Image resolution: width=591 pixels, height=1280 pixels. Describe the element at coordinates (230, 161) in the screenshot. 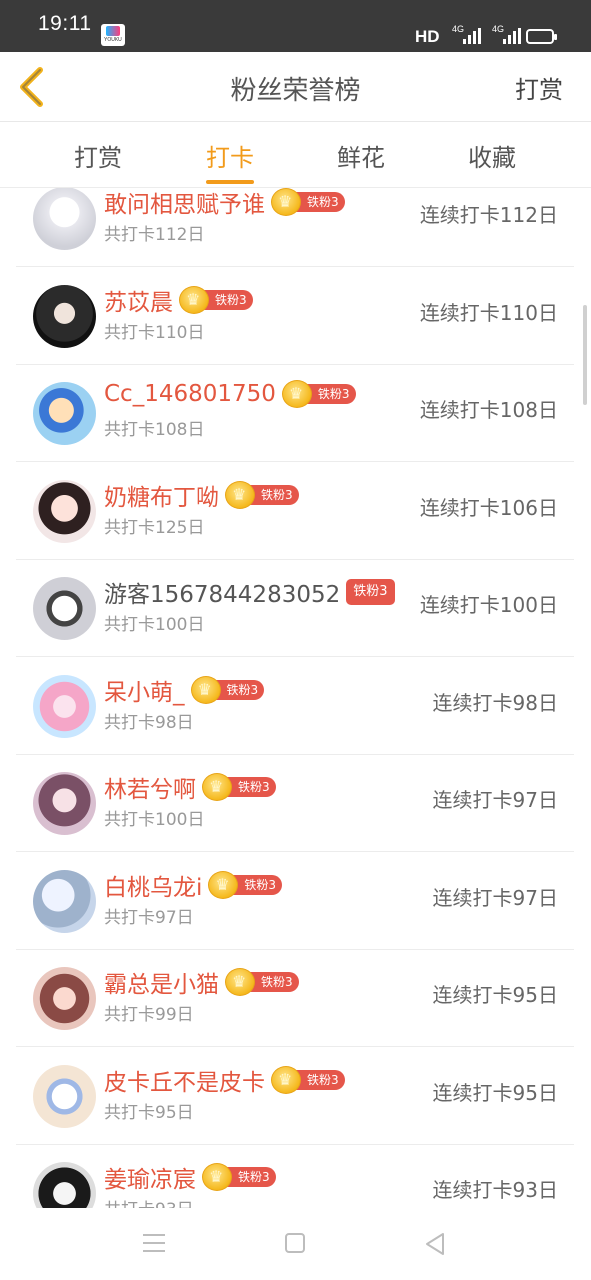

I see `tab-checkin: 打卡` at that location.